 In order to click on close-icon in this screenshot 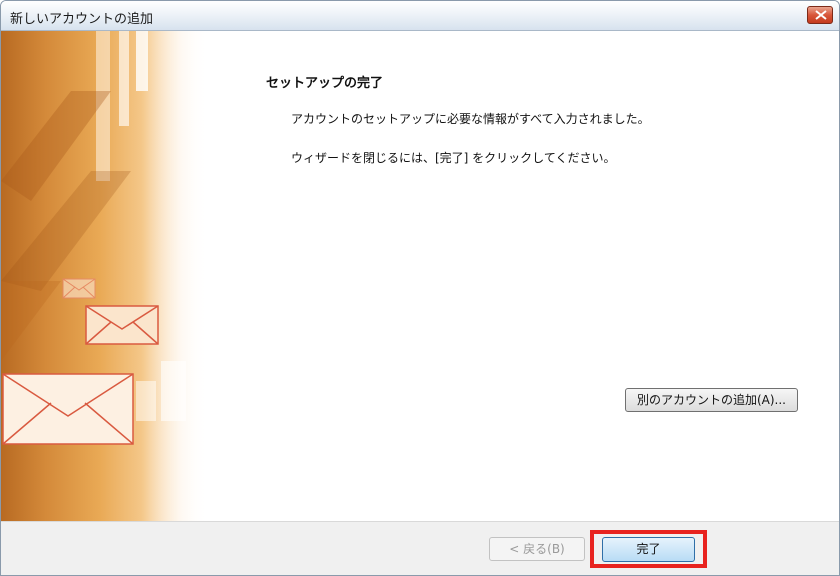, I will do `click(821, 15)`.